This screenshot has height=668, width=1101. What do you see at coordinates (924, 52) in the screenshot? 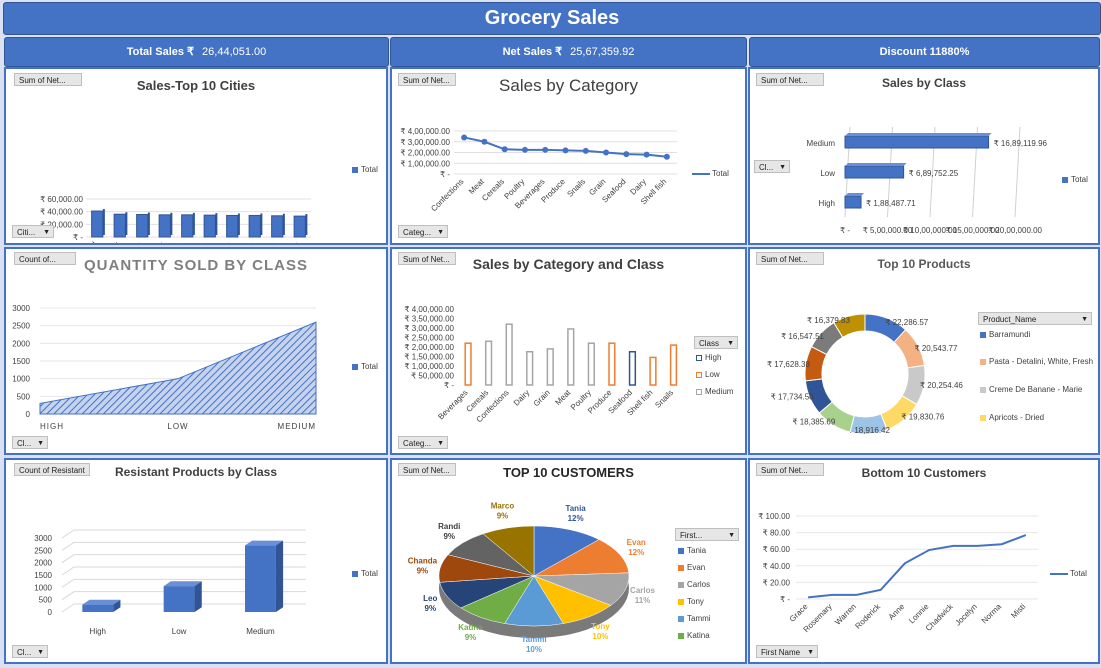
I see `kpi-discount-label: Discount 11880%` at bounding box center [924, 52].